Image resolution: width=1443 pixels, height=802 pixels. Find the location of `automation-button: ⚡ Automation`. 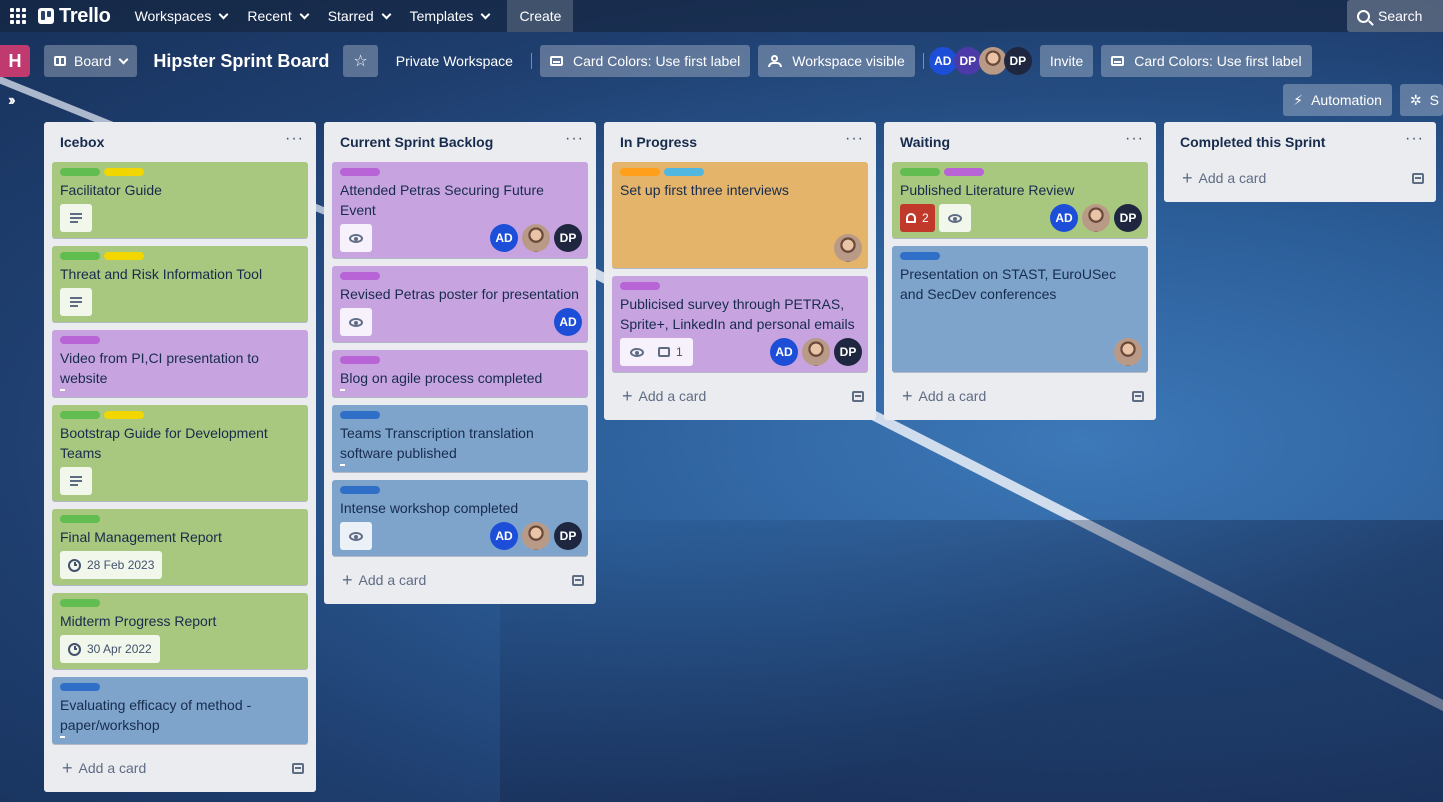

automation-button: ⚡ Automation is located at coordinates (1337, 100).